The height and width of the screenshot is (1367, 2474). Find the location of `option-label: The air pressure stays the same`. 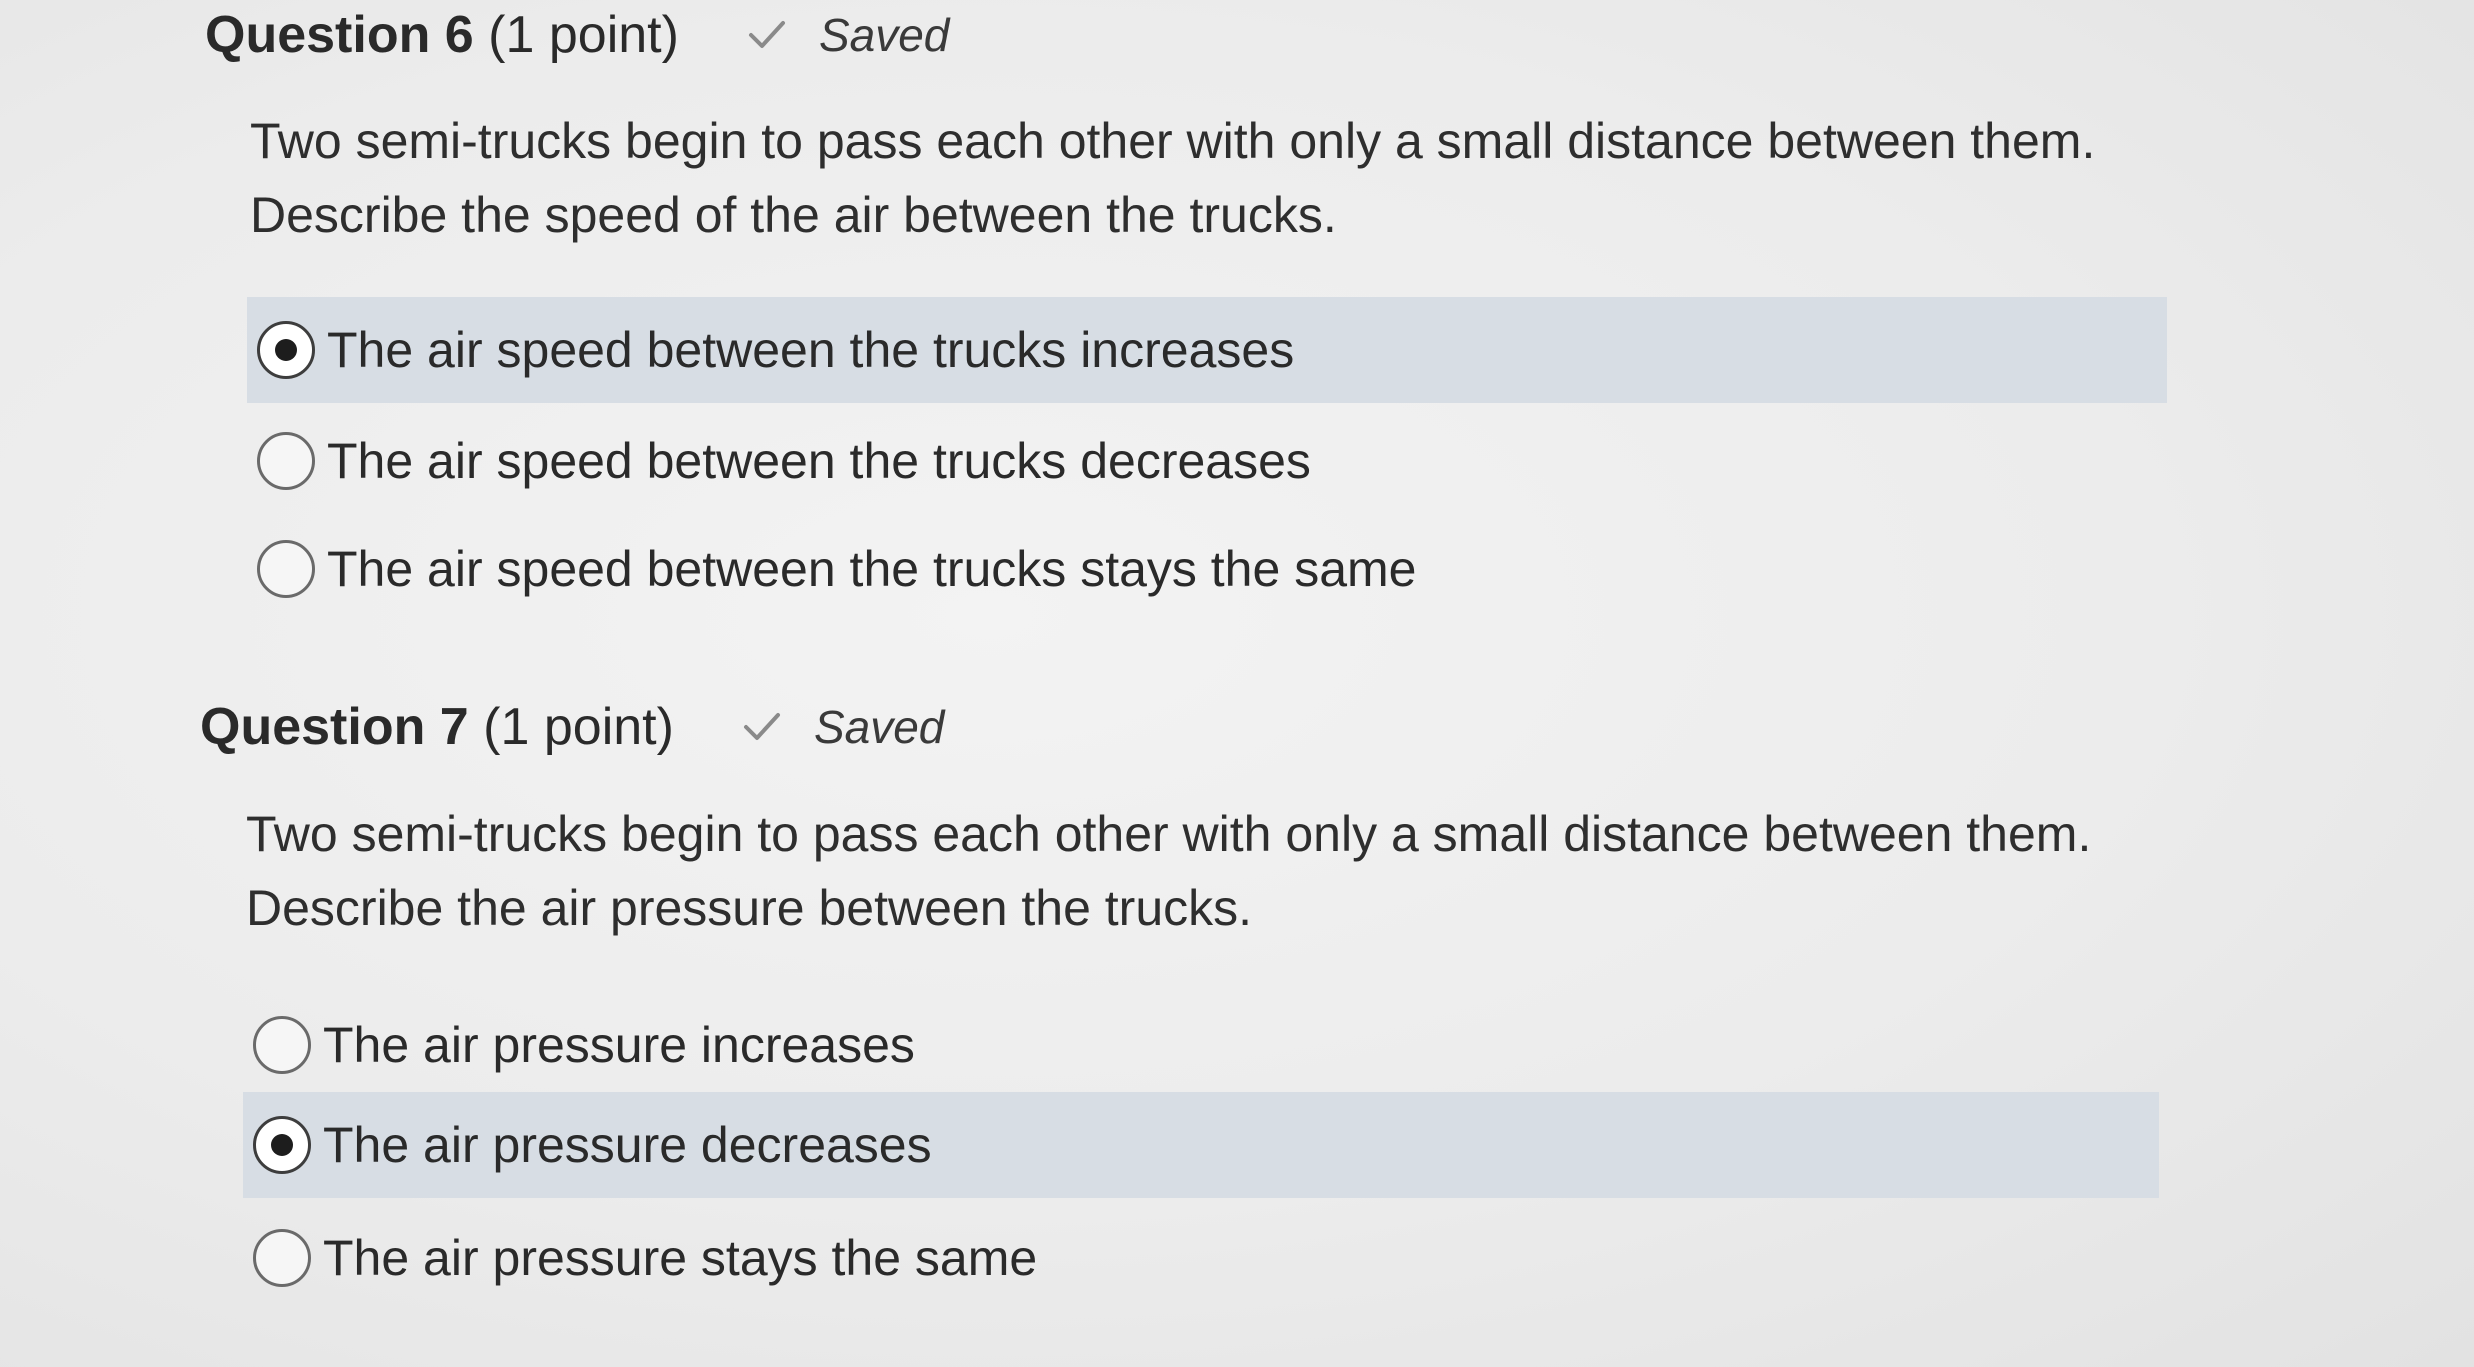

option-label: The air pressure stays the same is located at coordinates (680, 1258).